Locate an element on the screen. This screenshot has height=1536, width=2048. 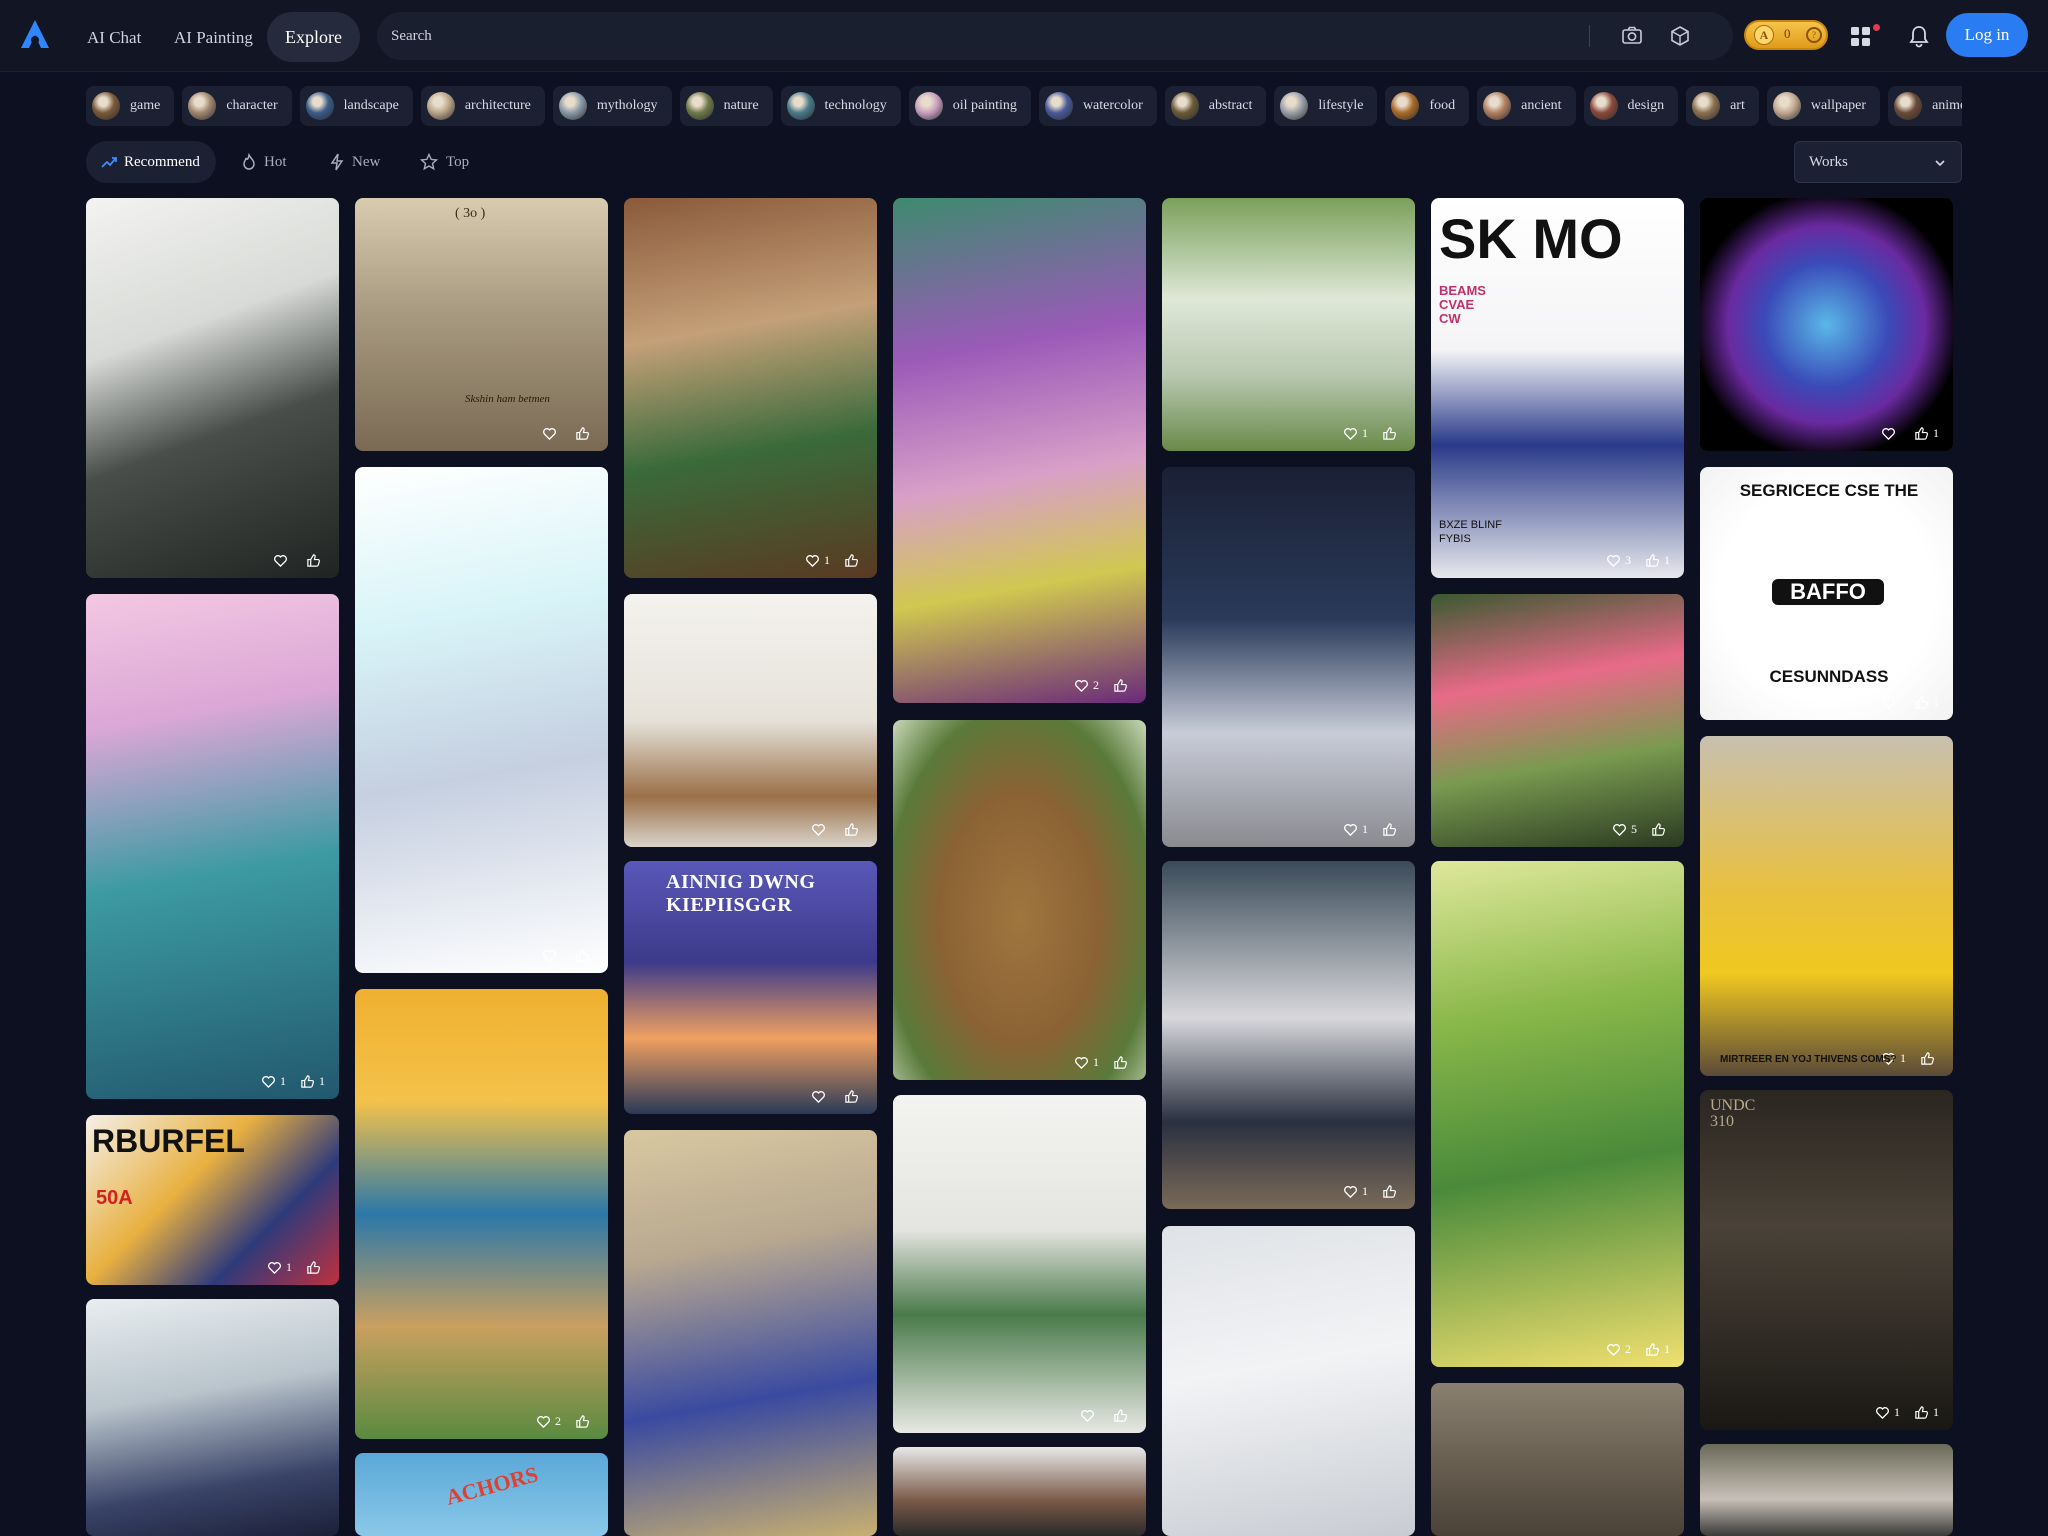
artwork-card: 5 is located at coordinates (1557, 720).